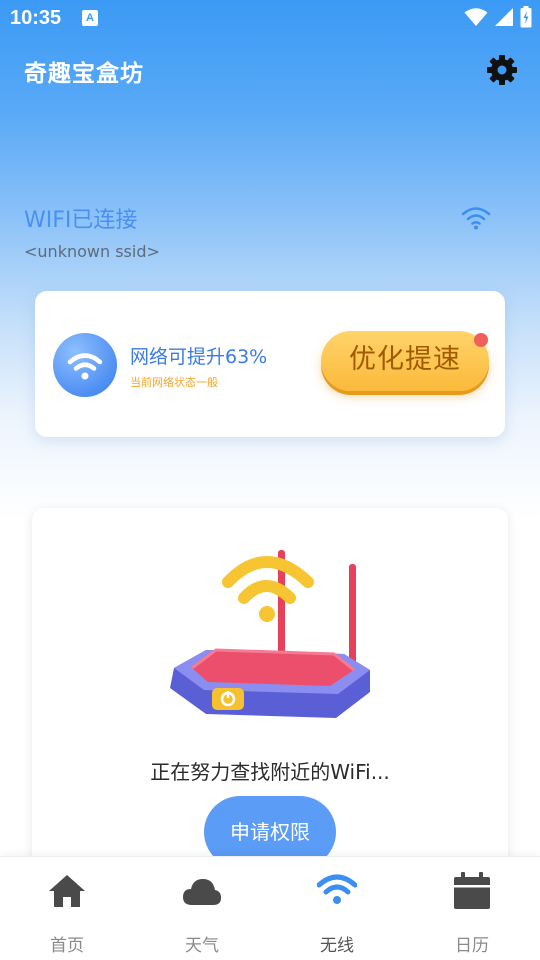 The image size is (540, 960). I want to click on nav-label-wireless: 无线, so click(337, 946).